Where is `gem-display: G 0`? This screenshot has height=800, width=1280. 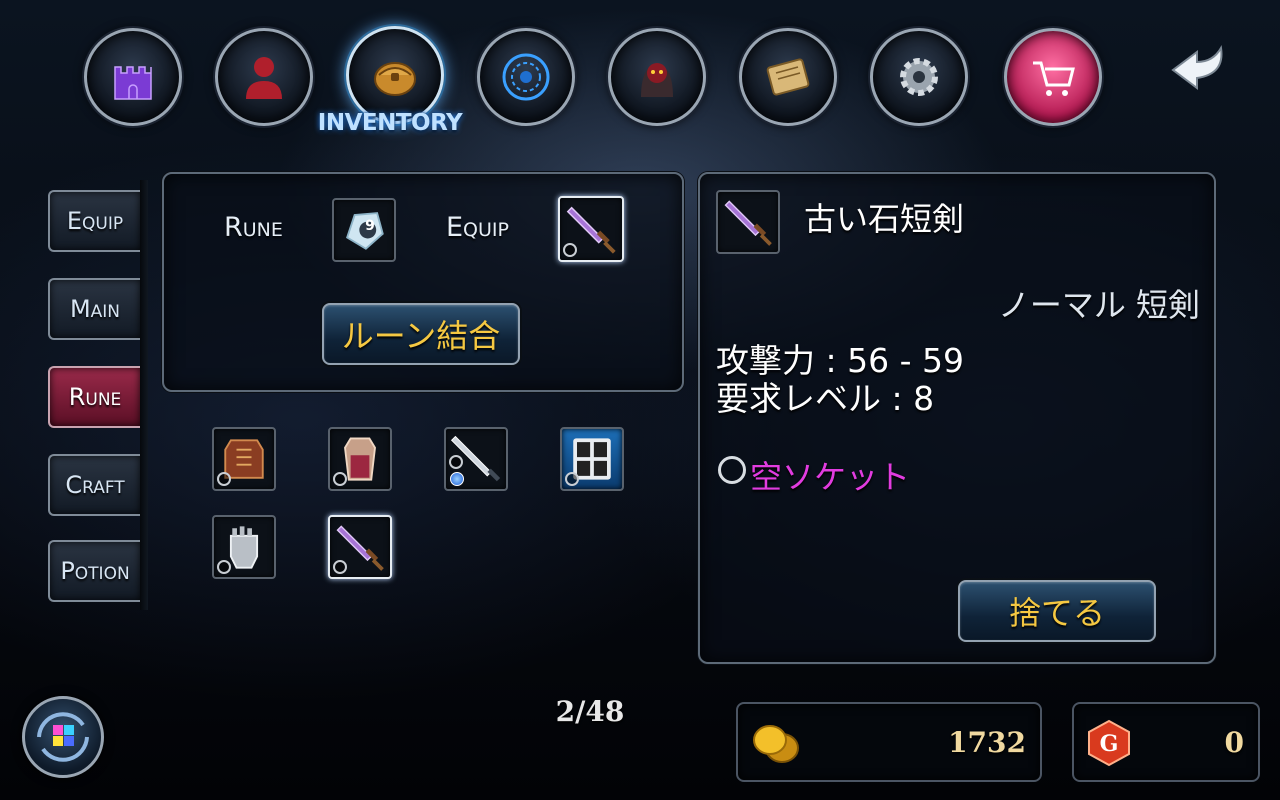
gem-display: G 0 is located at coordinates (1166, 742).